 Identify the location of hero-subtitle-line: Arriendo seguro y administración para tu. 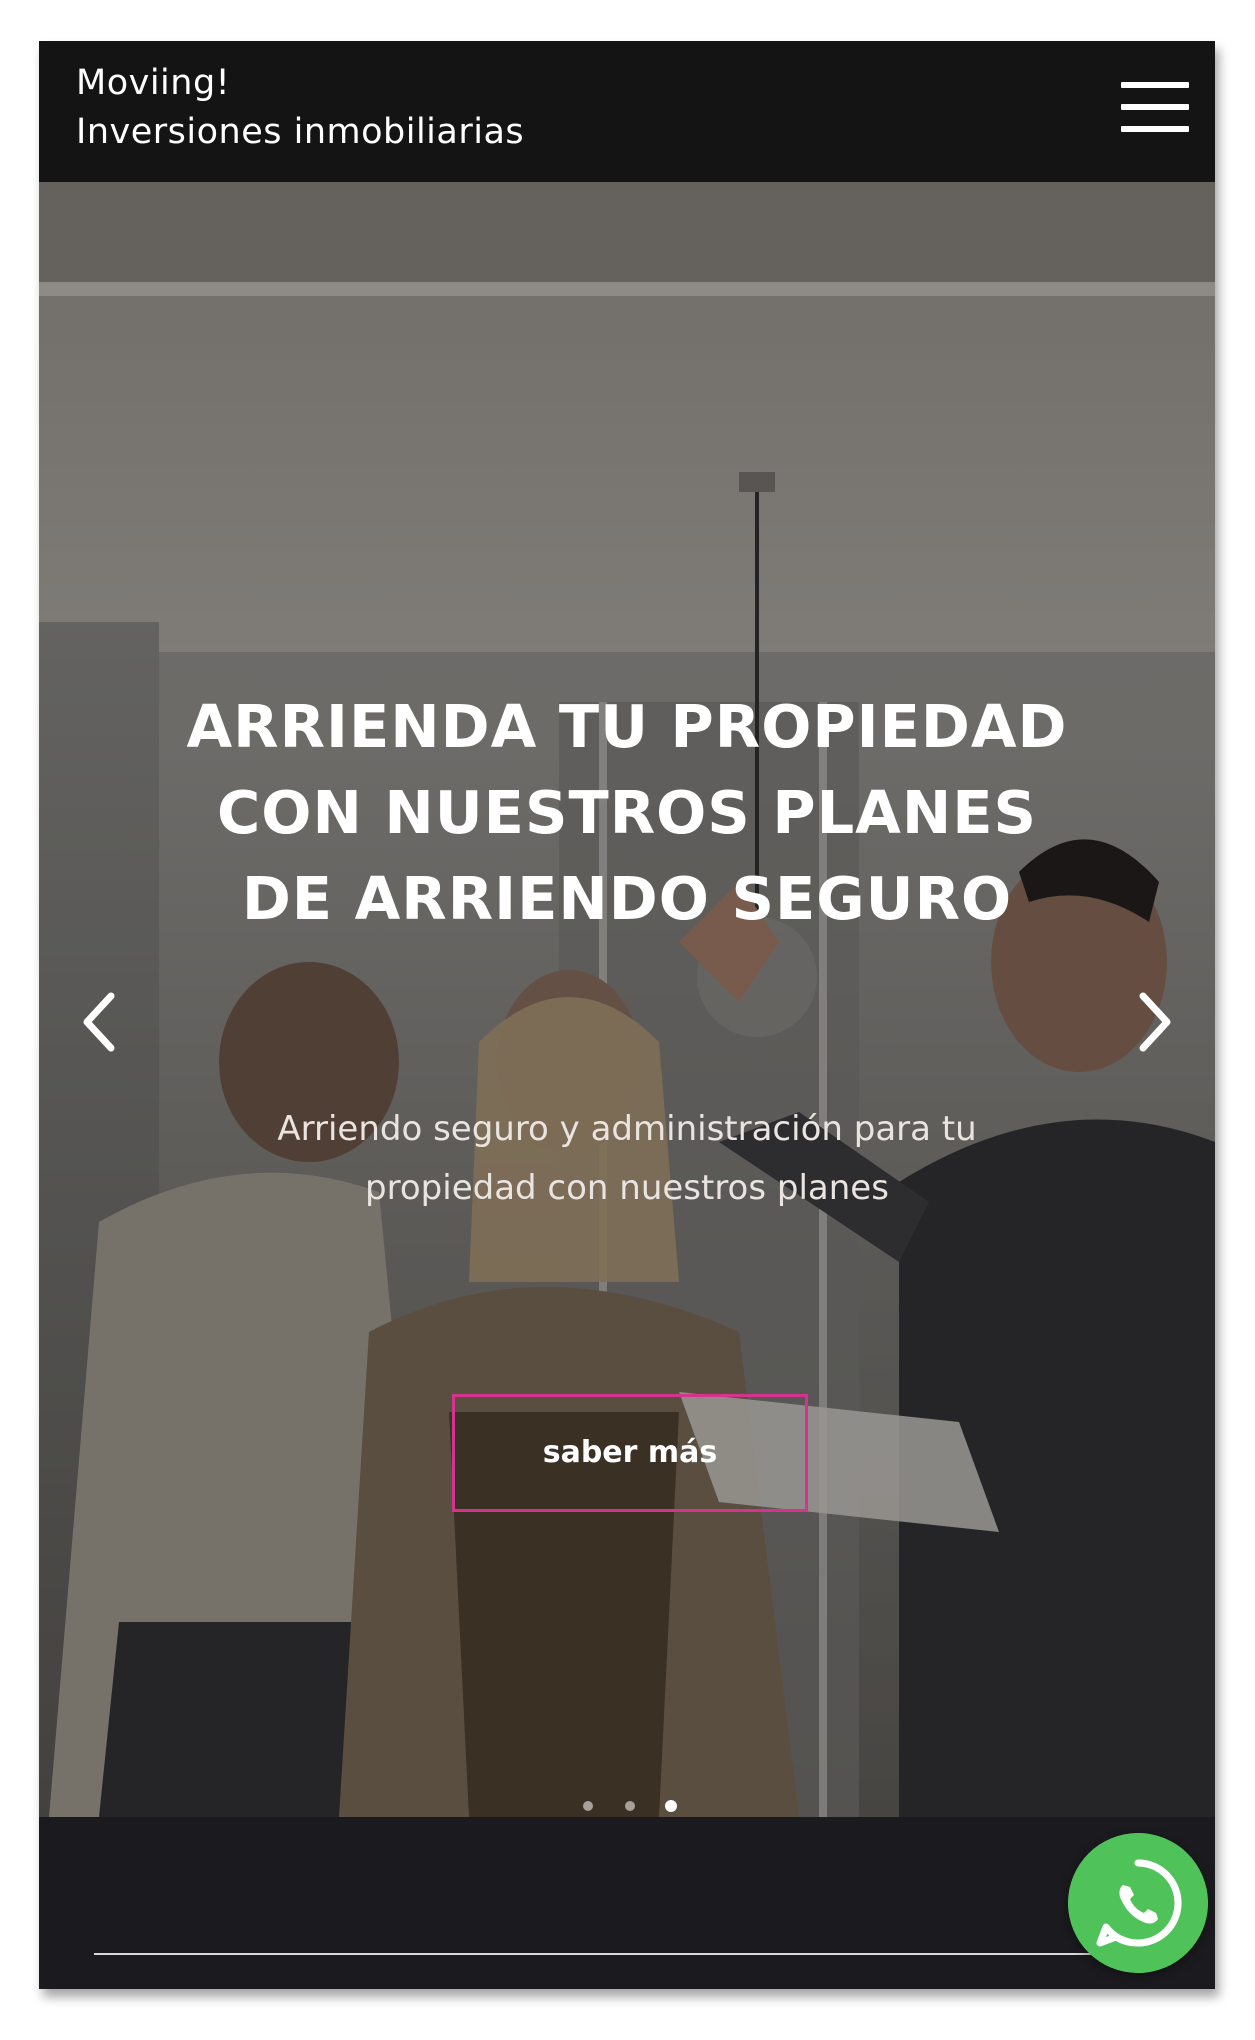
(627, 1129).